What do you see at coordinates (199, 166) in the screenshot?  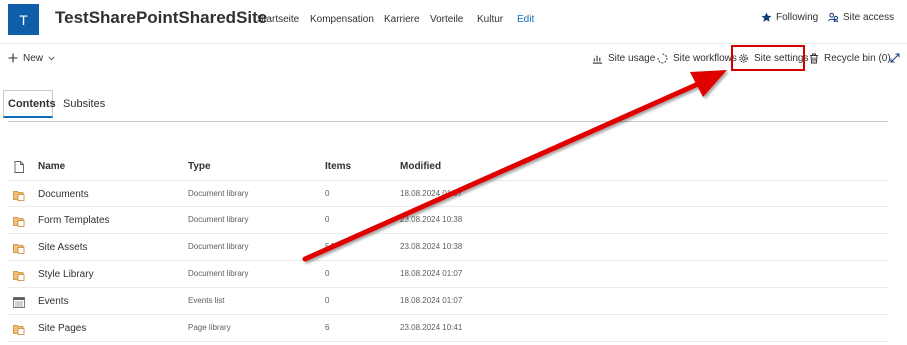 I see `column-header-type: Type` at bounding box center [199, 166].